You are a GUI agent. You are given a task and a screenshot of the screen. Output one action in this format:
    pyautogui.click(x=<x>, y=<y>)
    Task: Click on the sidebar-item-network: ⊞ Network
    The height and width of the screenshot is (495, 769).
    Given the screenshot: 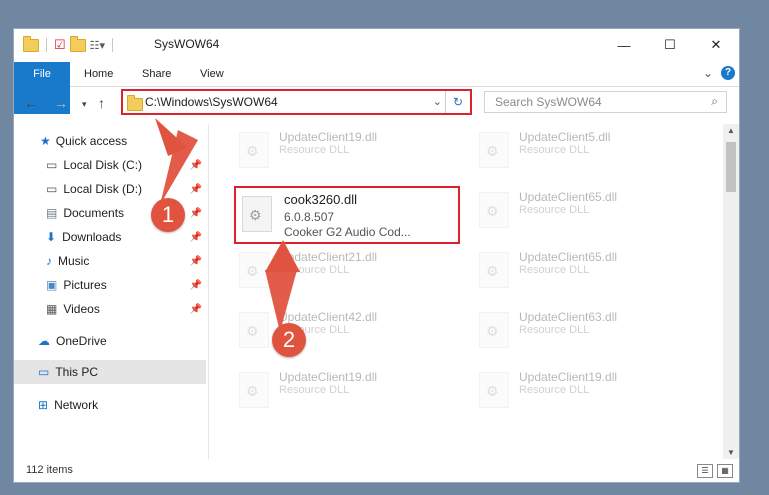 What is the action you would take?
    pyautogui.click(x=110, y=405)
    